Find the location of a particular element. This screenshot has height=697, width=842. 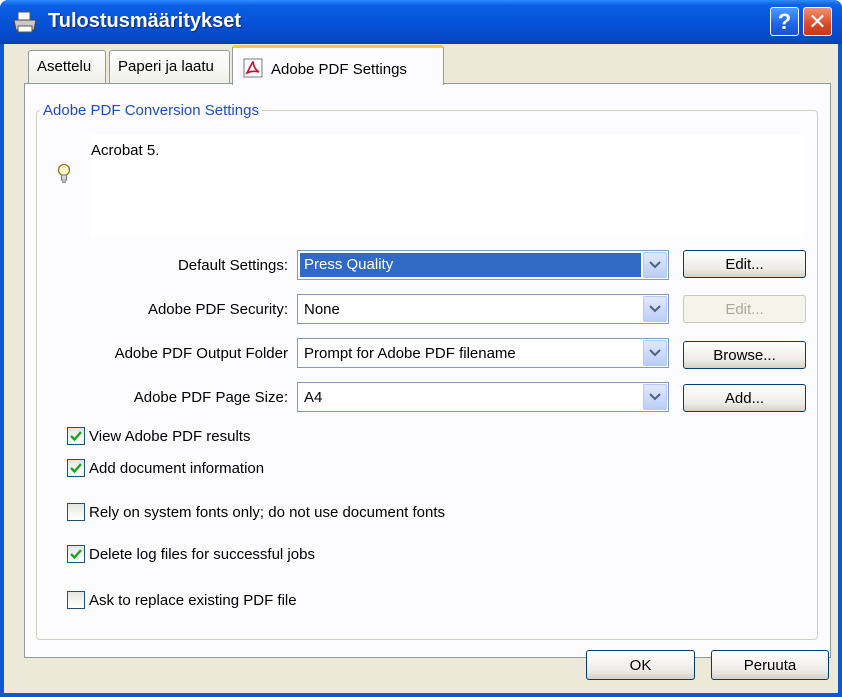

help-icon: ? is located at coordinates (784, 21).